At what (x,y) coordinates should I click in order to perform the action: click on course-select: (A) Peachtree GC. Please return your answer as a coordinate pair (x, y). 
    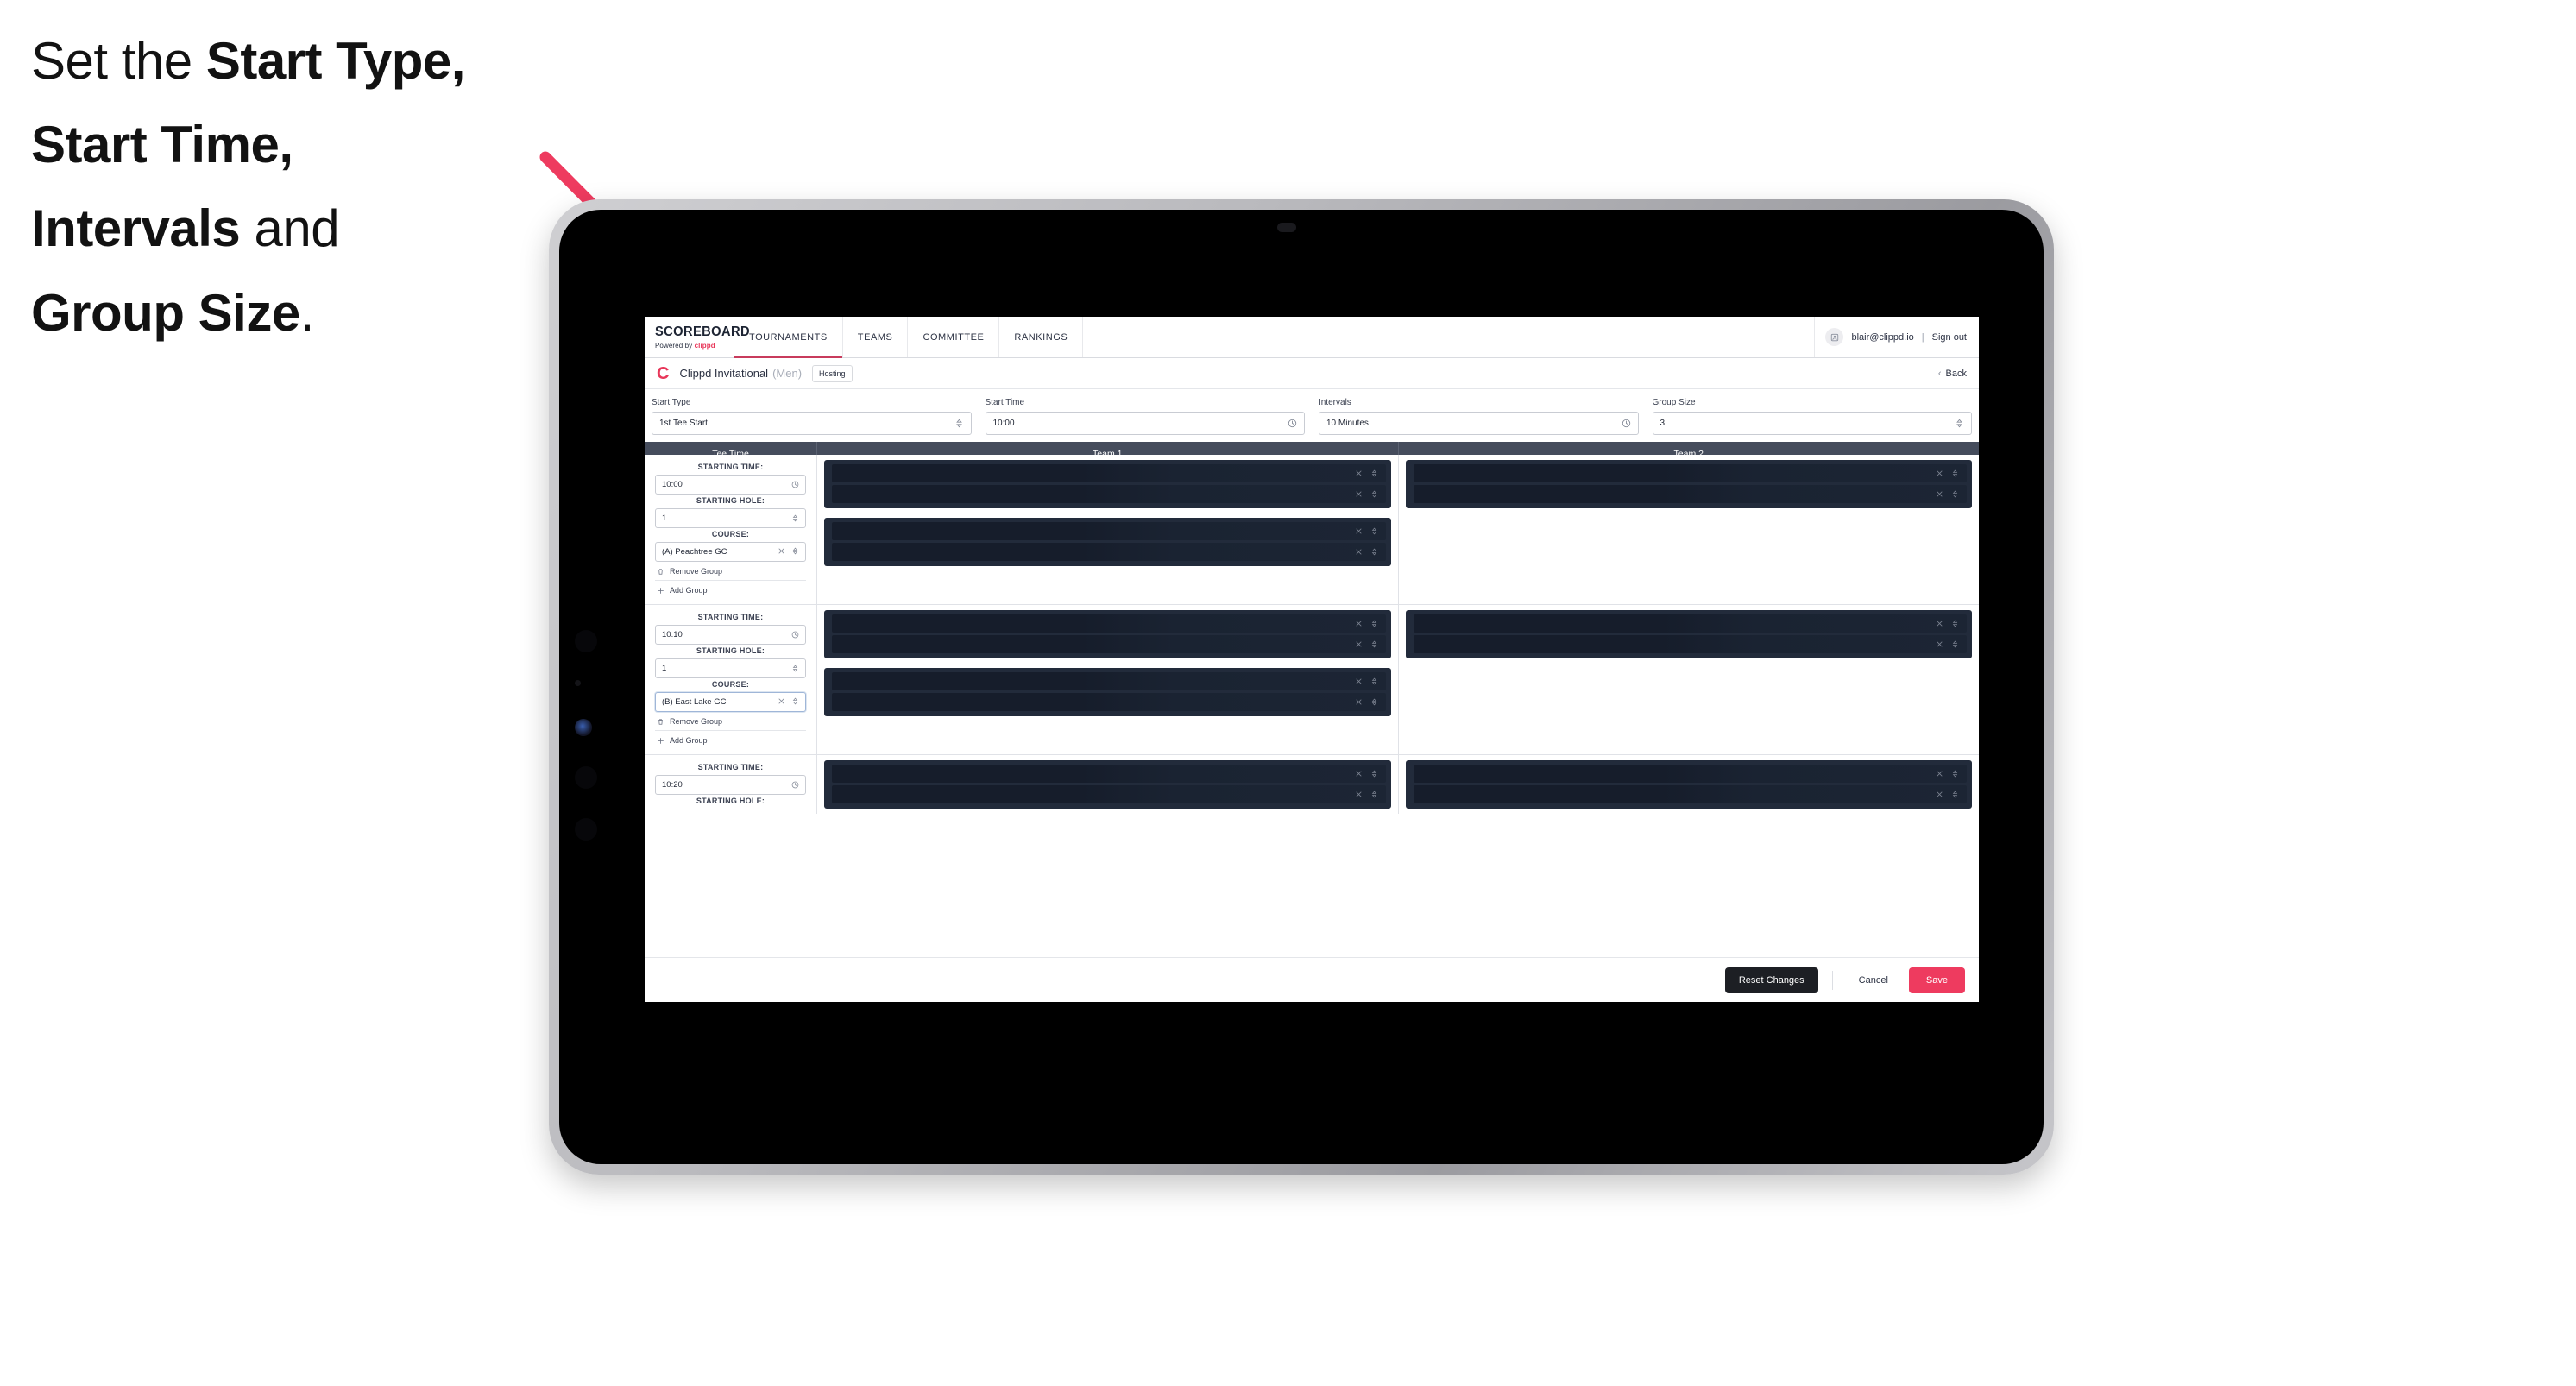
    Looking at the image, I should click on (731, 552).